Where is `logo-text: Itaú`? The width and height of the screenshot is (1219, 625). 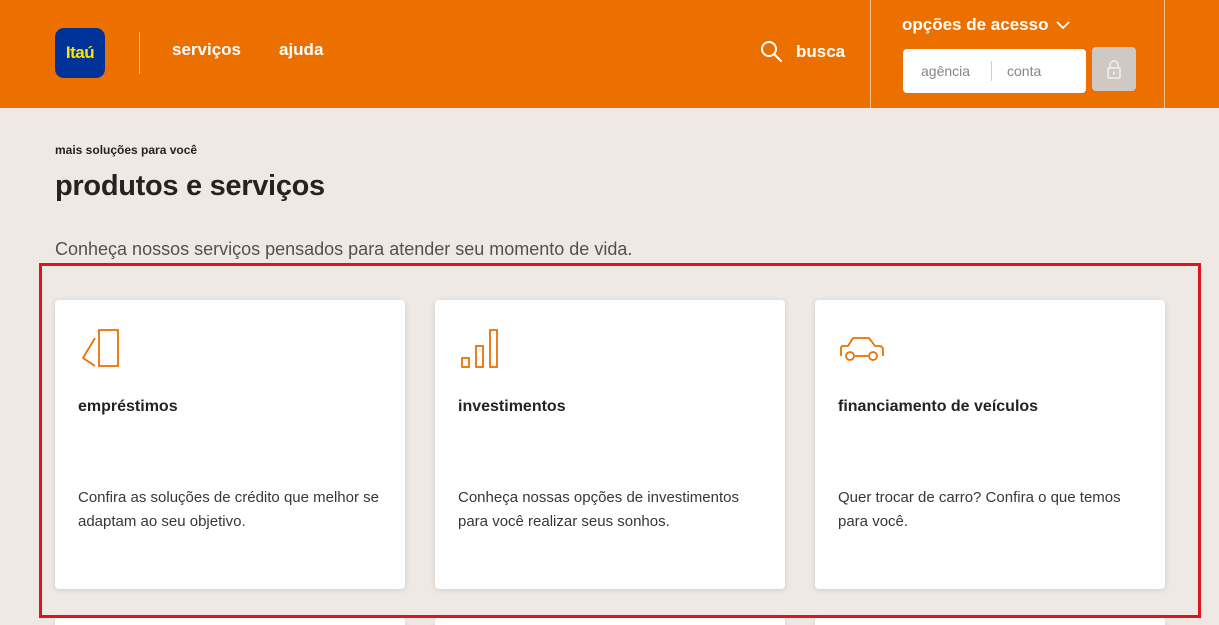
logo-text: Itaú is located at coordinates (80, 52).